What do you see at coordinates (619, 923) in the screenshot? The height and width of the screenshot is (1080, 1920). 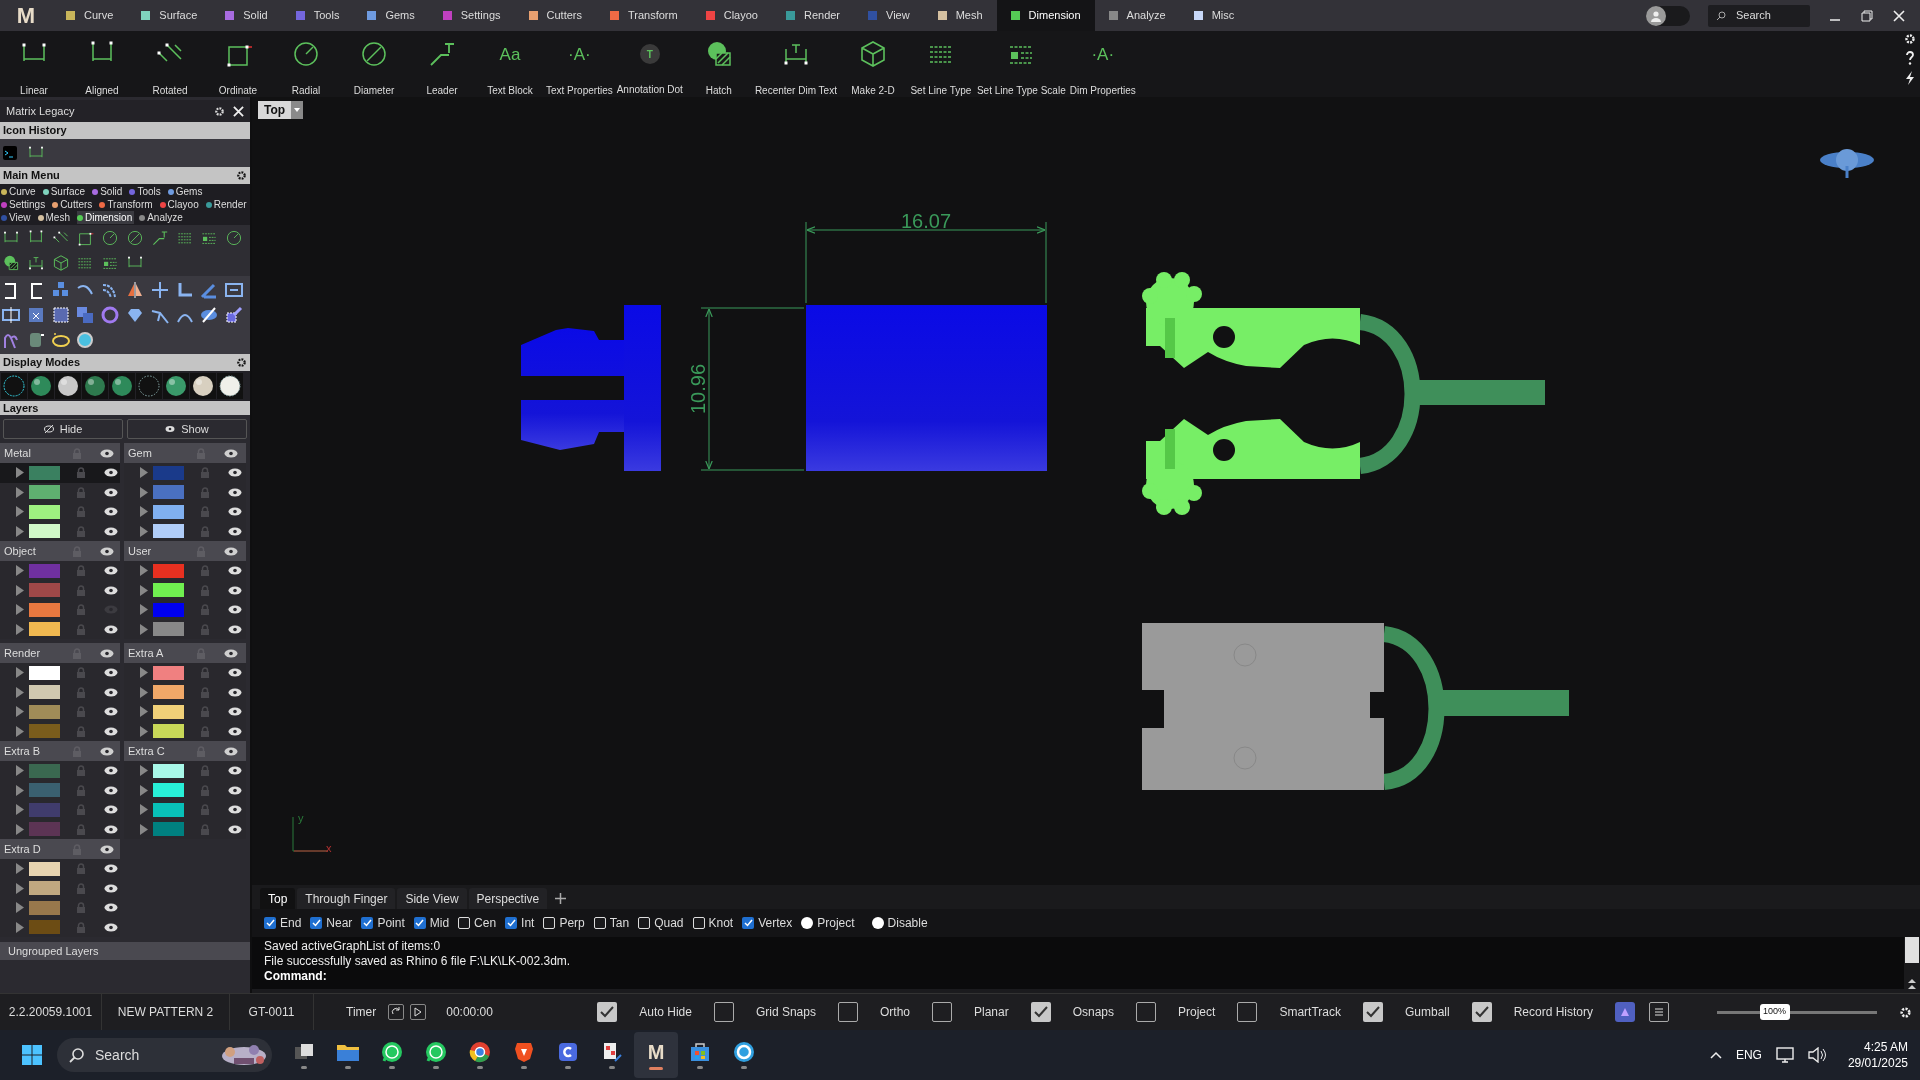 I see `snap-label: Tan` at bounding box center [619, 923].